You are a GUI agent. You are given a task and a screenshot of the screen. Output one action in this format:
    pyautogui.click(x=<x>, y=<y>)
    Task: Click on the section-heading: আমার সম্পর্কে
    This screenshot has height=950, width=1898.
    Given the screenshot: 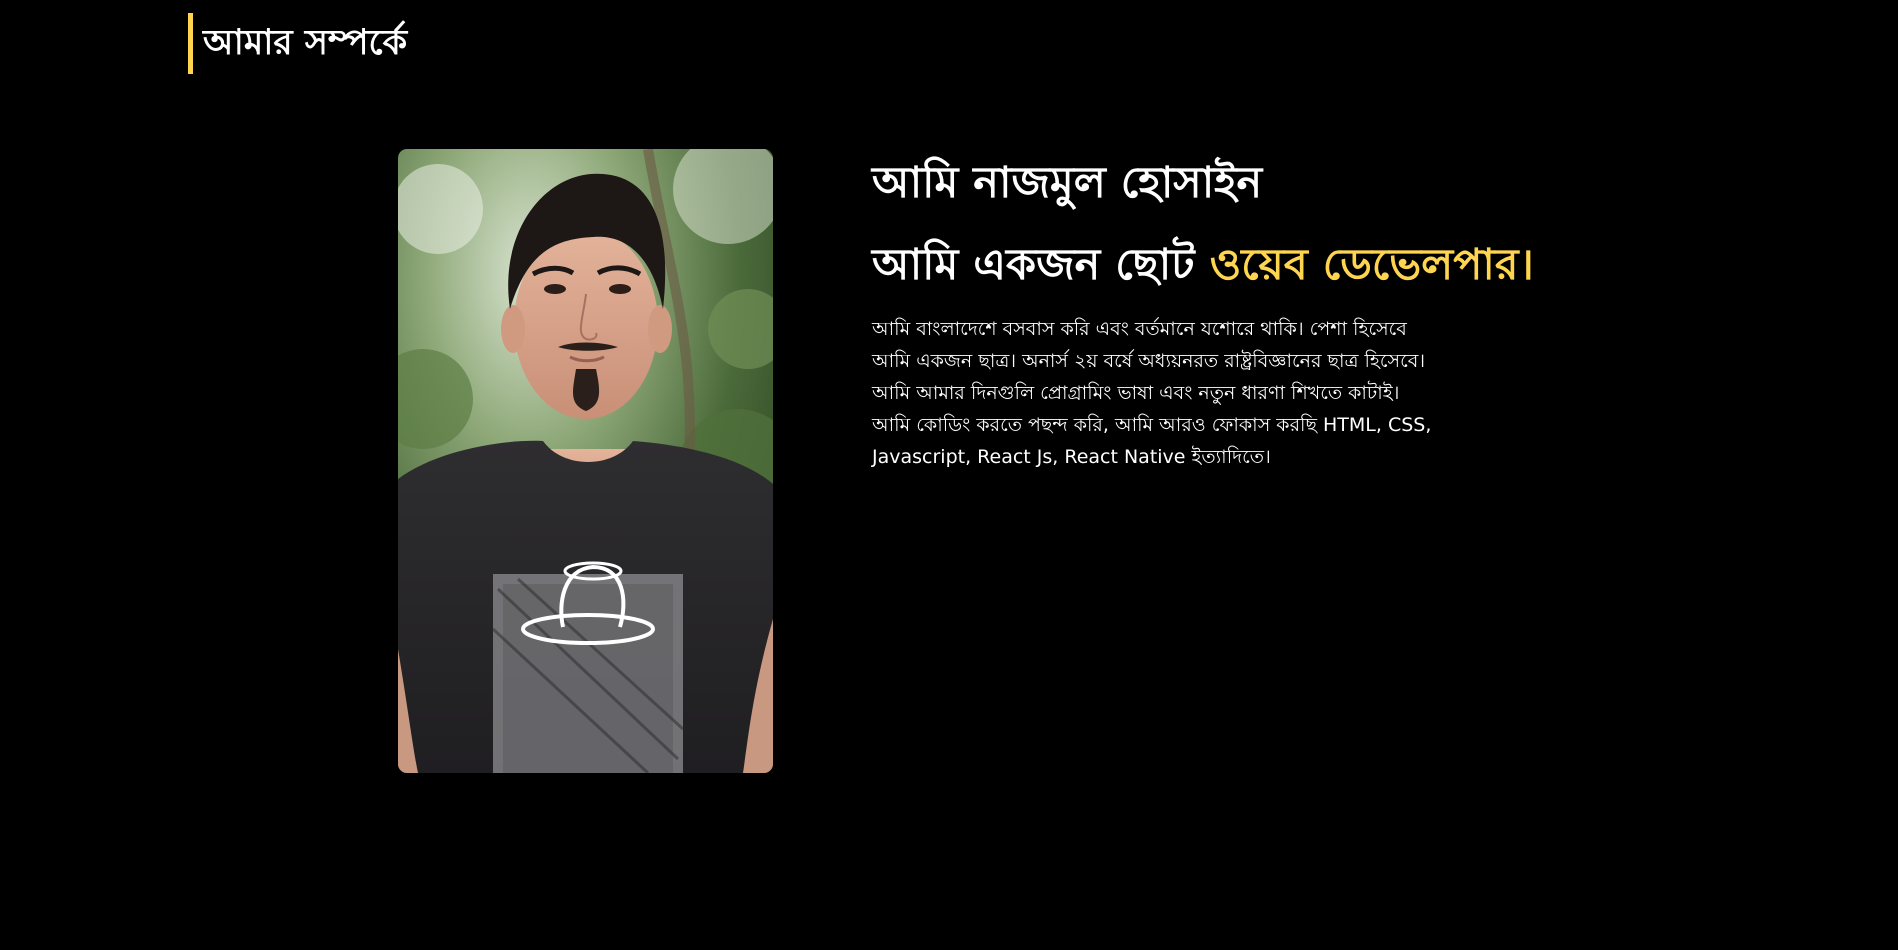 What is the action you would take?
    pyautogui.click(x=297, y=43)
    